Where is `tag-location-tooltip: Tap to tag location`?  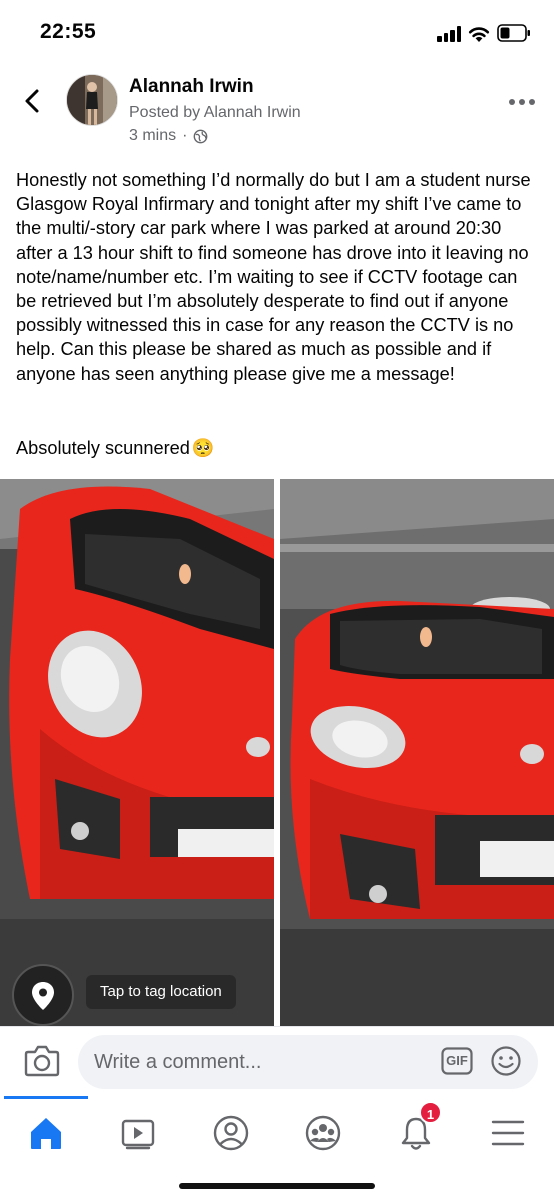
tag-location-tooltip: Tap to tag location is located at coordinates (161, 992).